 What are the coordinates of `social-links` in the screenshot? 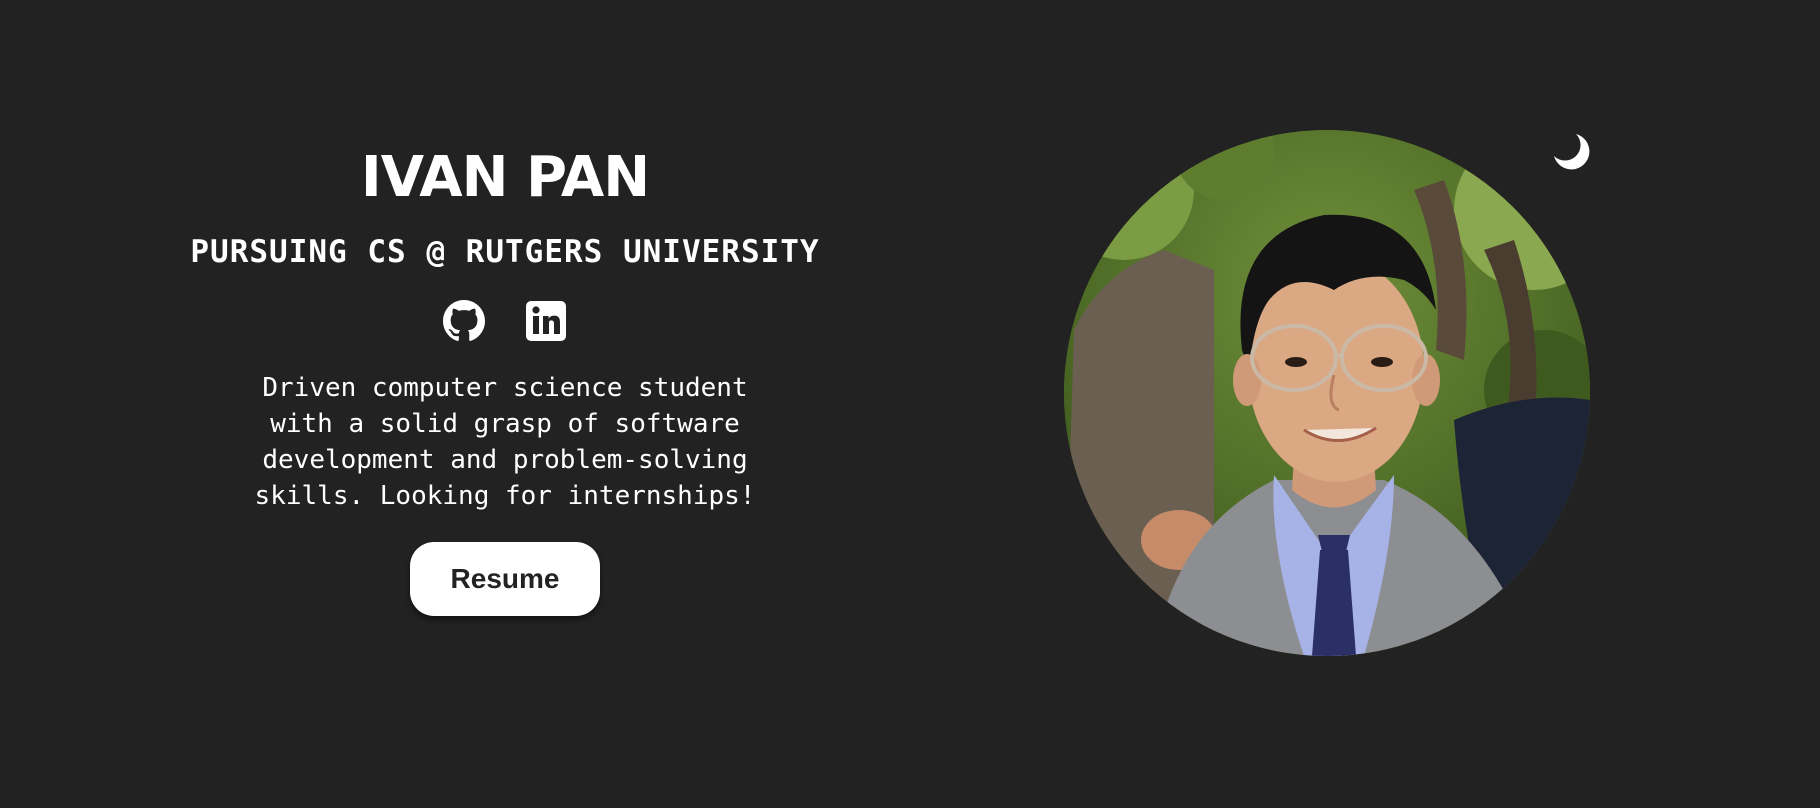 It's located at (505, 321).